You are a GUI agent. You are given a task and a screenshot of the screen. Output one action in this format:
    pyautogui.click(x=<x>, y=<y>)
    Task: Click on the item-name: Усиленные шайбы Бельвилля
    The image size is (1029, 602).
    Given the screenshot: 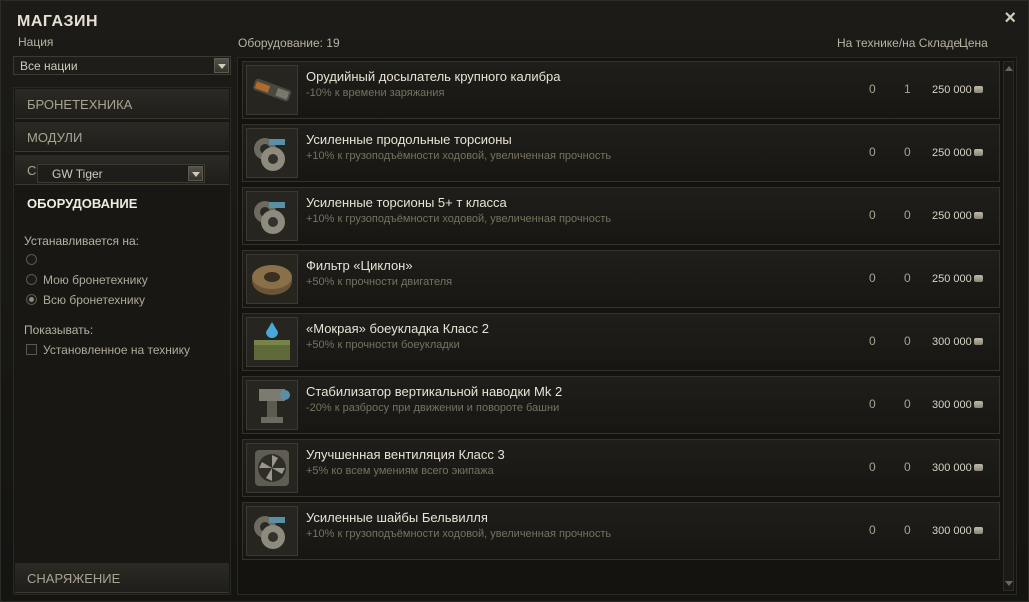 What is the action you would take?
    pyautogui.click(x=397, y=517)
    